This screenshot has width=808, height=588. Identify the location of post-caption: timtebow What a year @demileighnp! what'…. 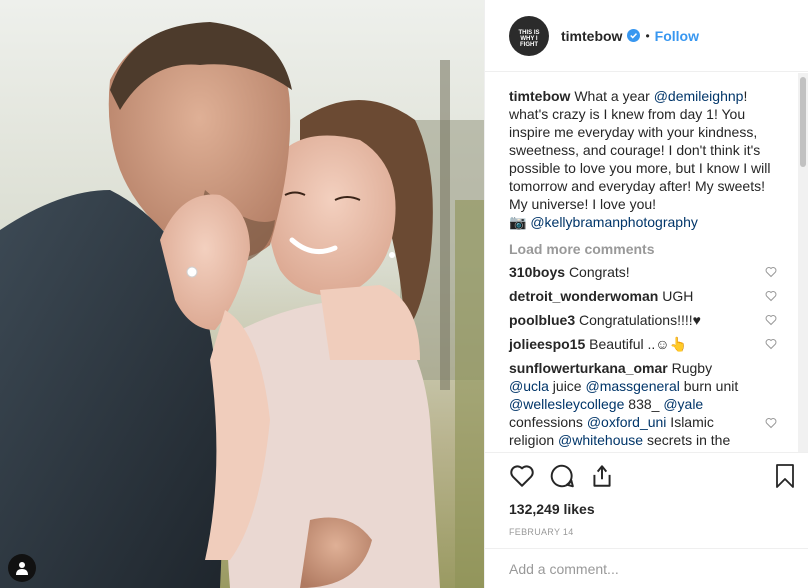
(643, 159).